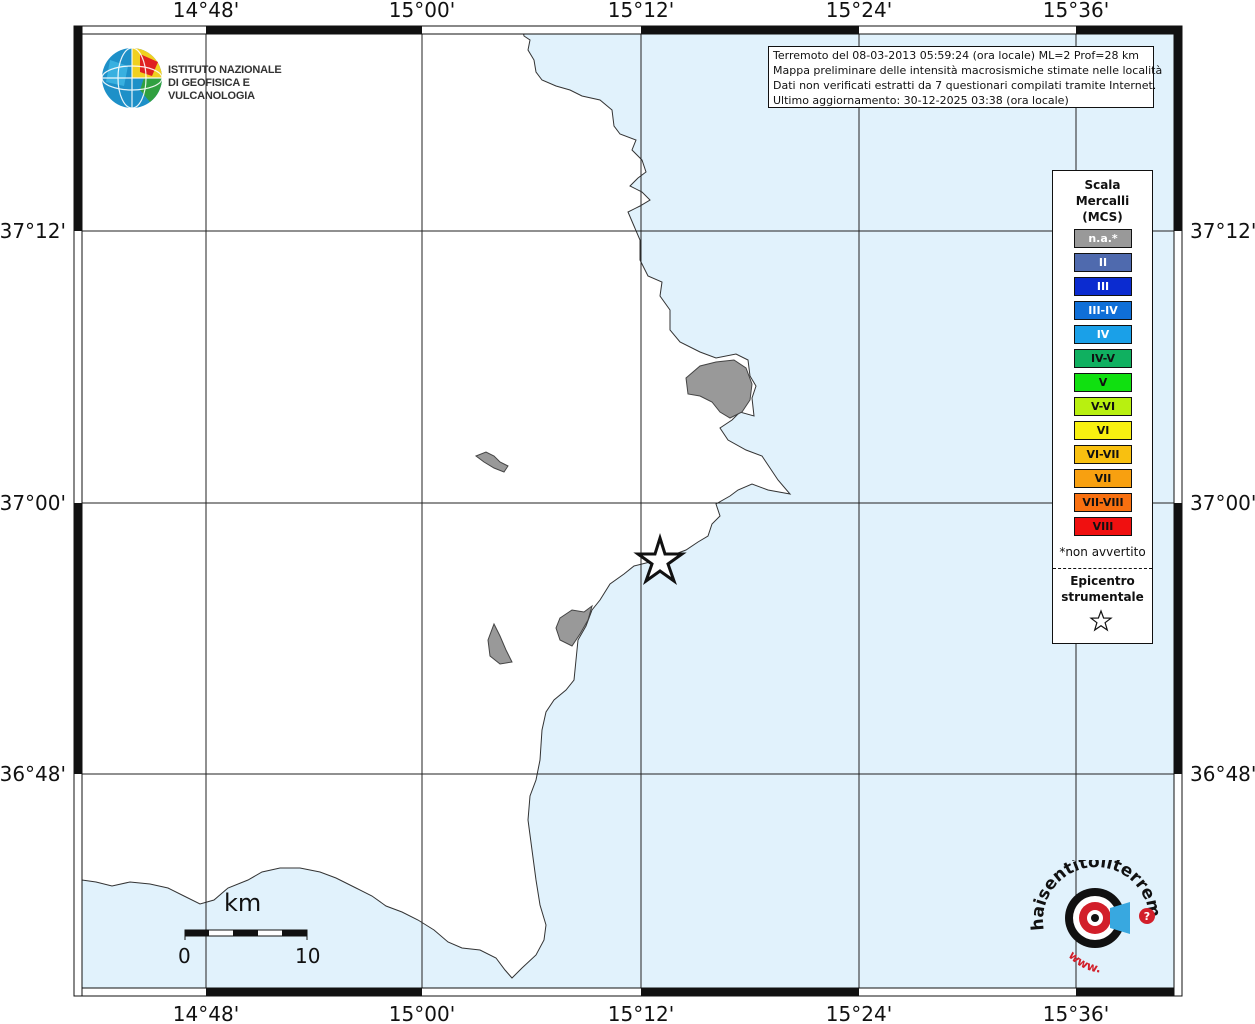 This screenshot has height=1024, width=1255. What do you see at coordinates (1103, 310) in the screenshot?
I see `legend-item: III-IV` at bounding box center [1103, 310].